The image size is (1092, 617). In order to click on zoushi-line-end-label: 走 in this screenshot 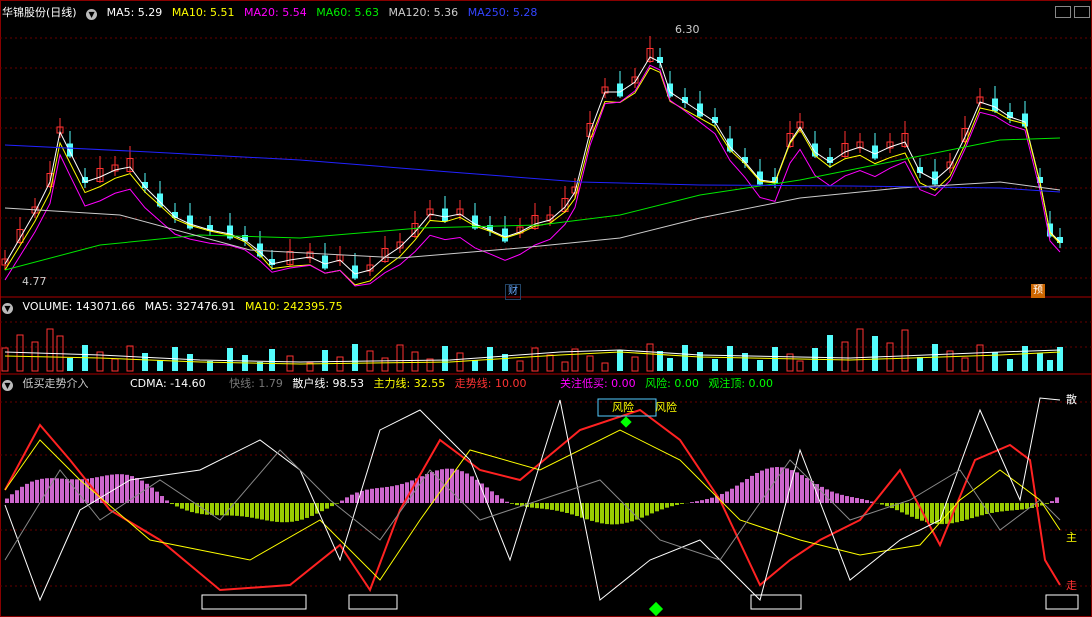, I will do `click(1071, 585)`.